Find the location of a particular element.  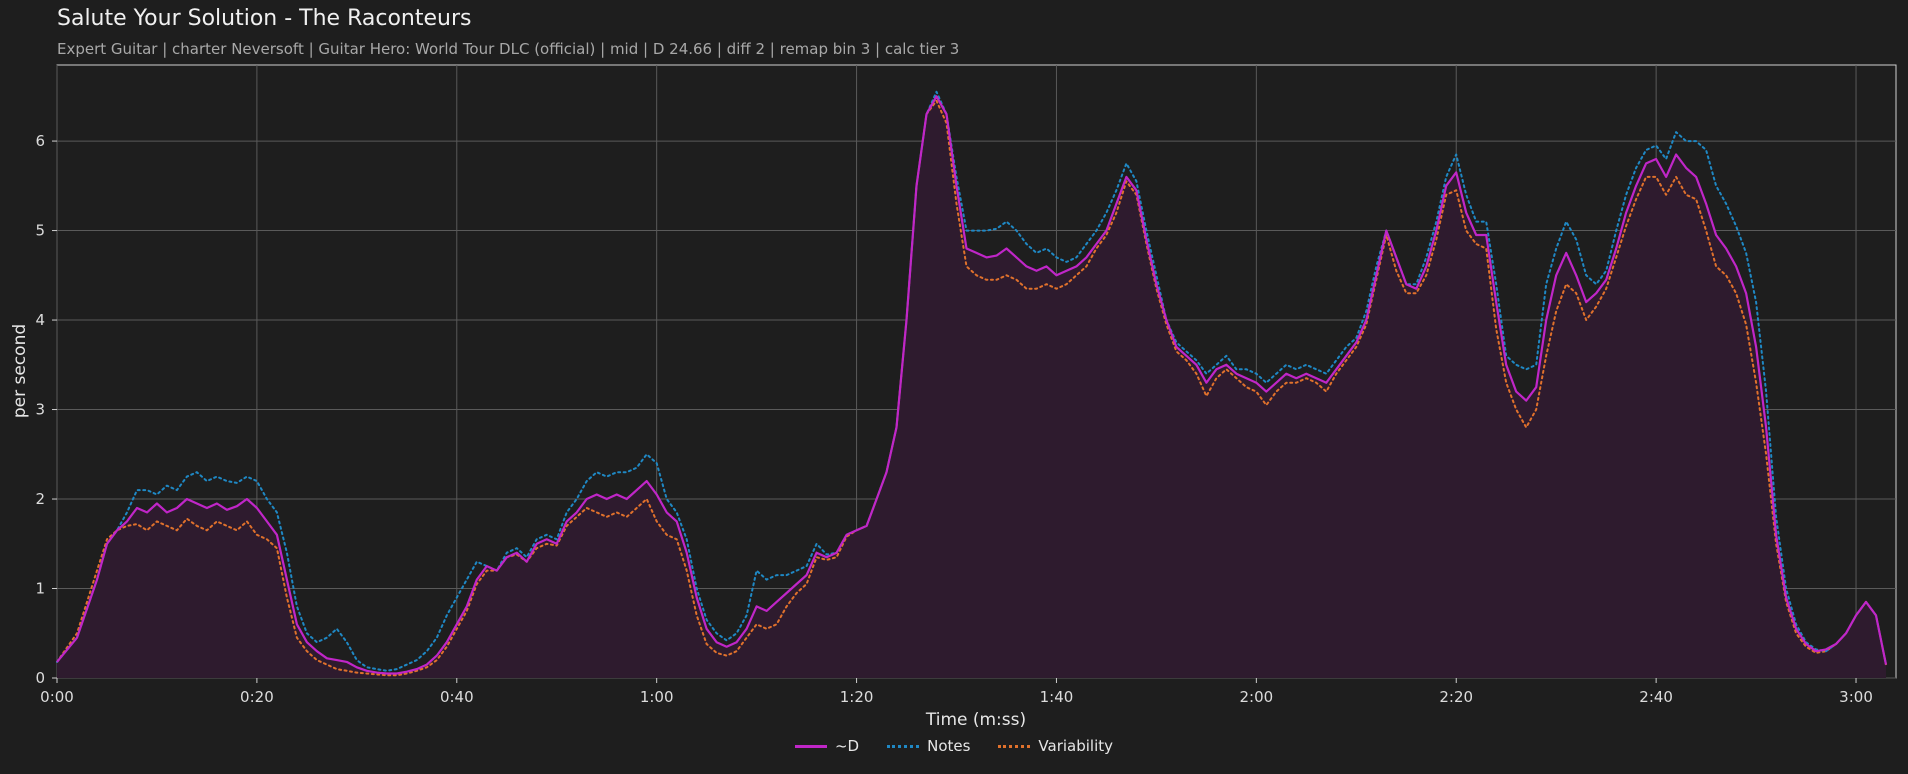

y-tick-label: 4 is located at coordinates (40, 320).